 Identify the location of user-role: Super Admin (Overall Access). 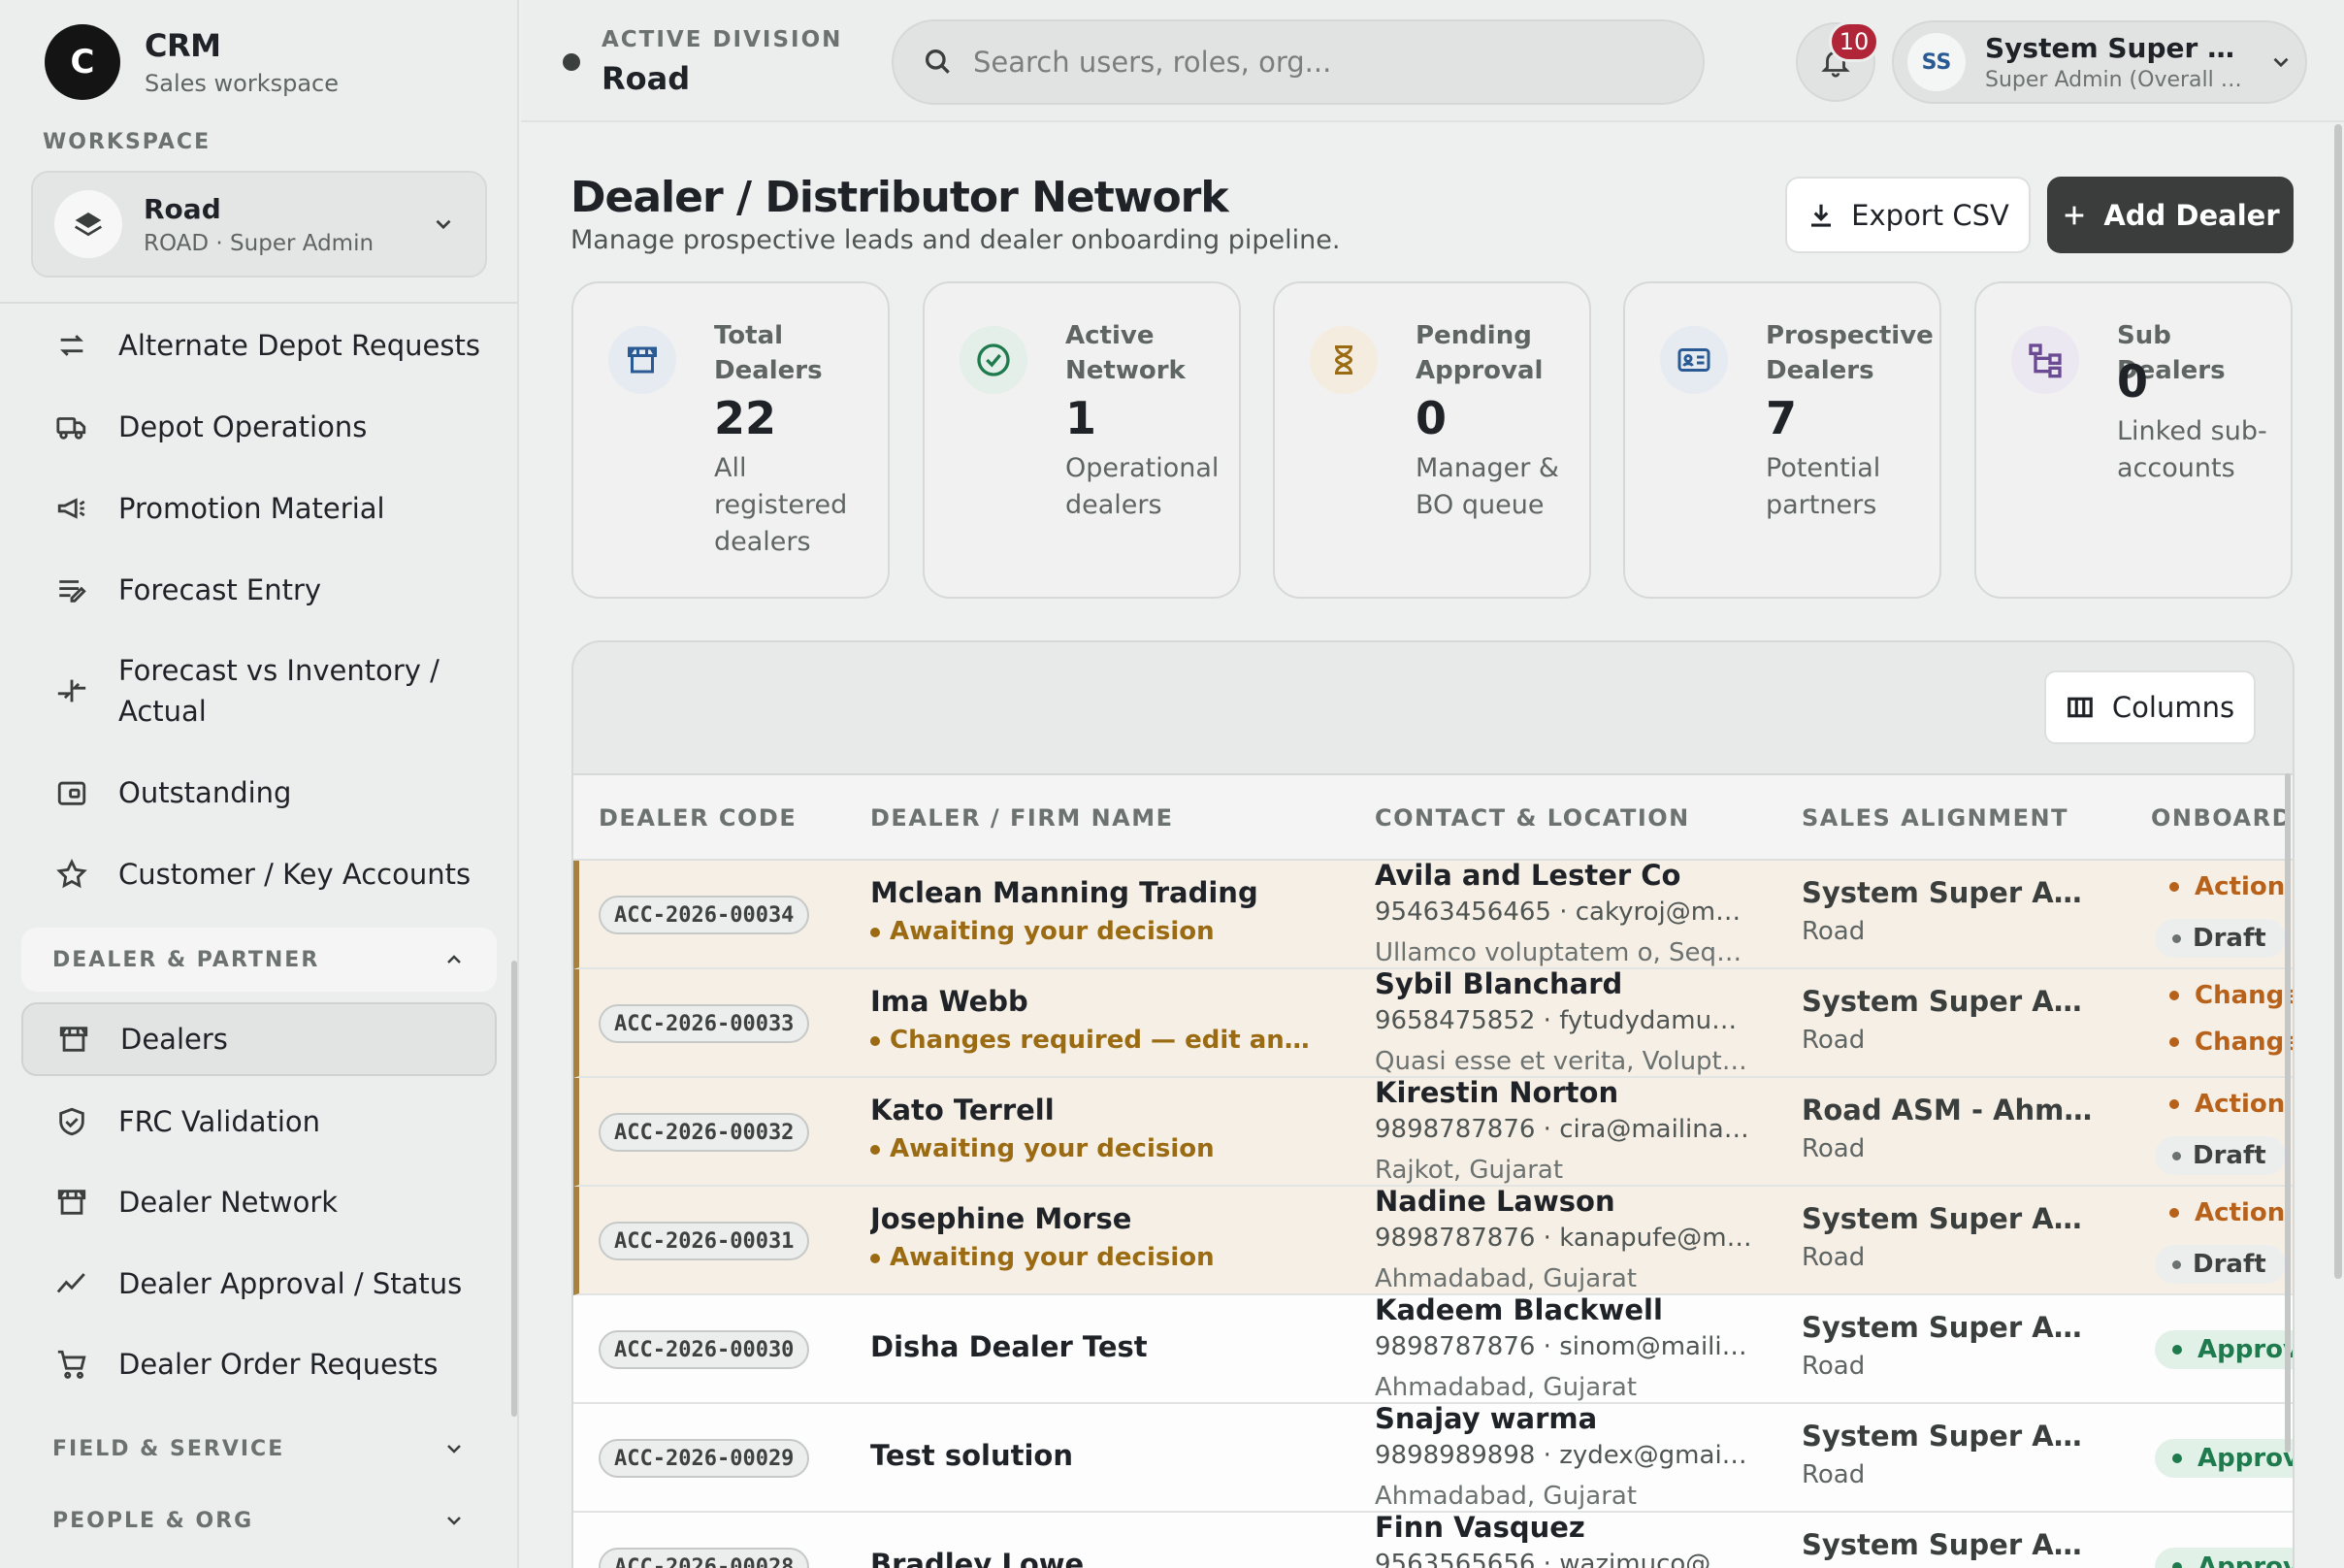
(2116, 80).